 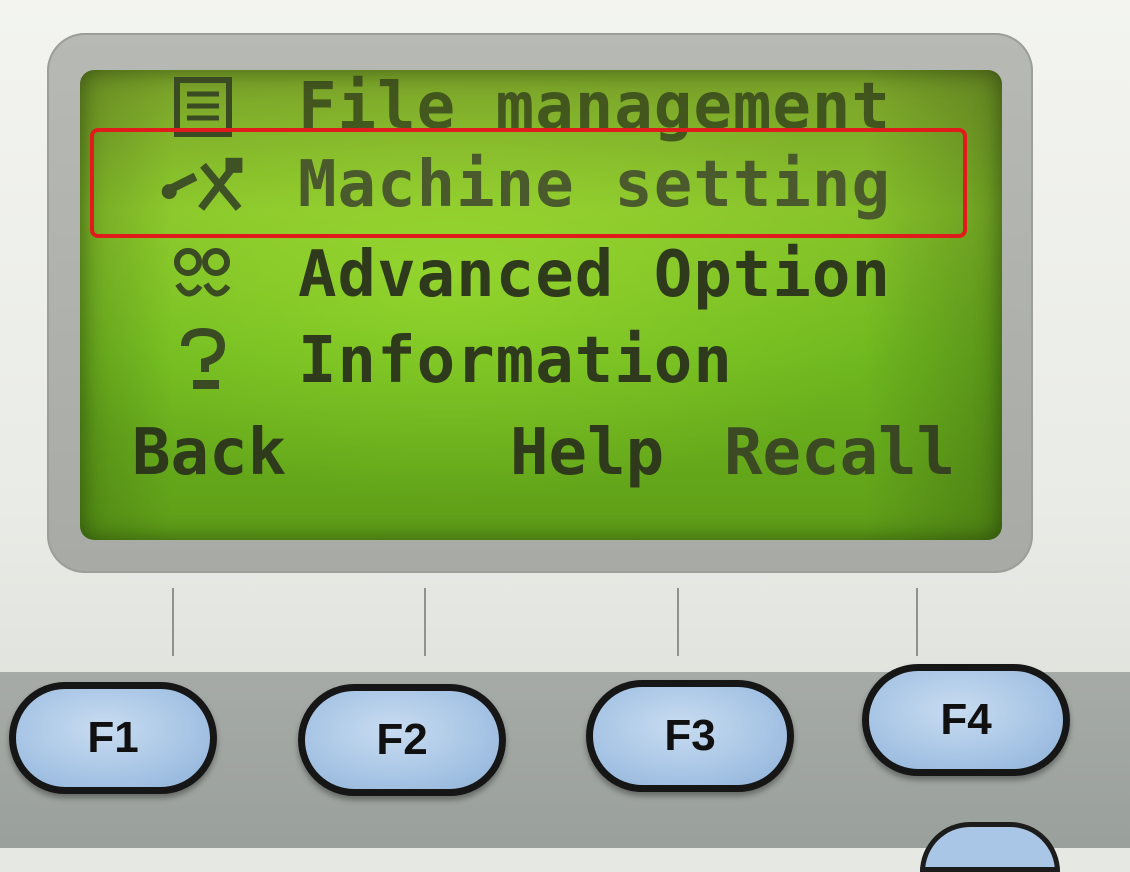 I want to click on menu-item-label: Information, so click(x=515, y=361).